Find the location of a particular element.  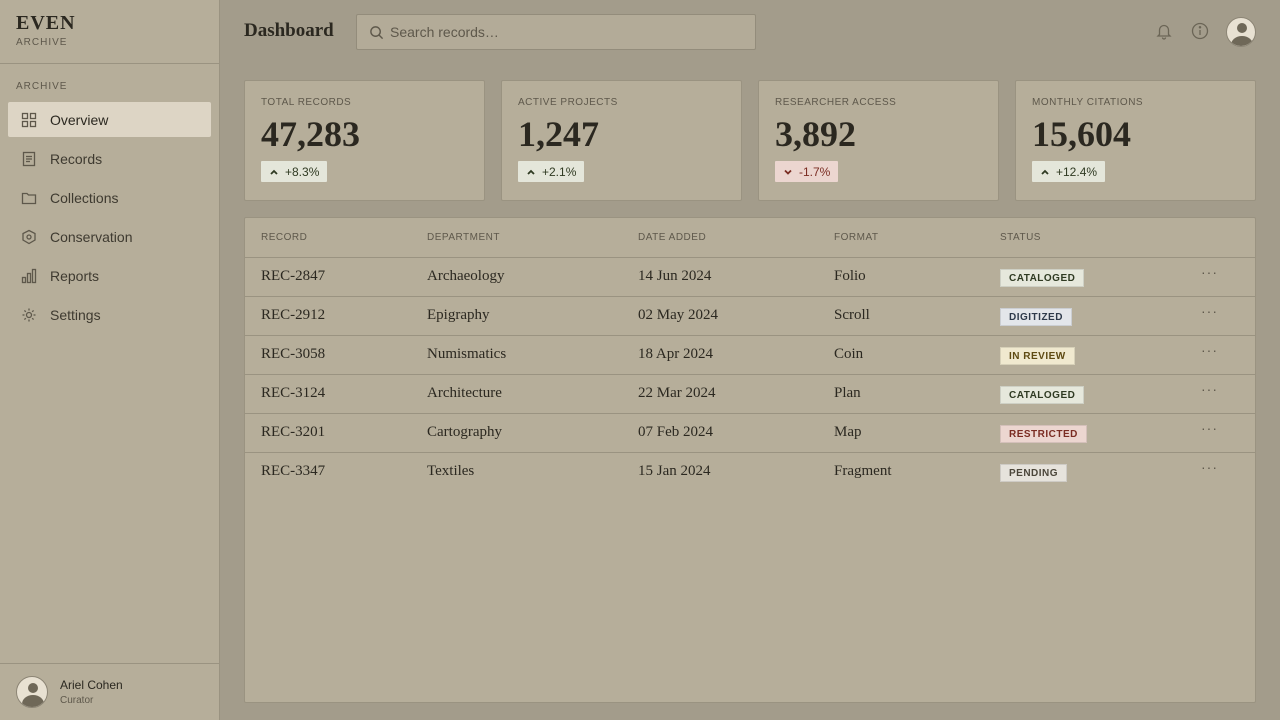

stat-label: ACTIVE PROJECTS is located at coordinates (568, 102).